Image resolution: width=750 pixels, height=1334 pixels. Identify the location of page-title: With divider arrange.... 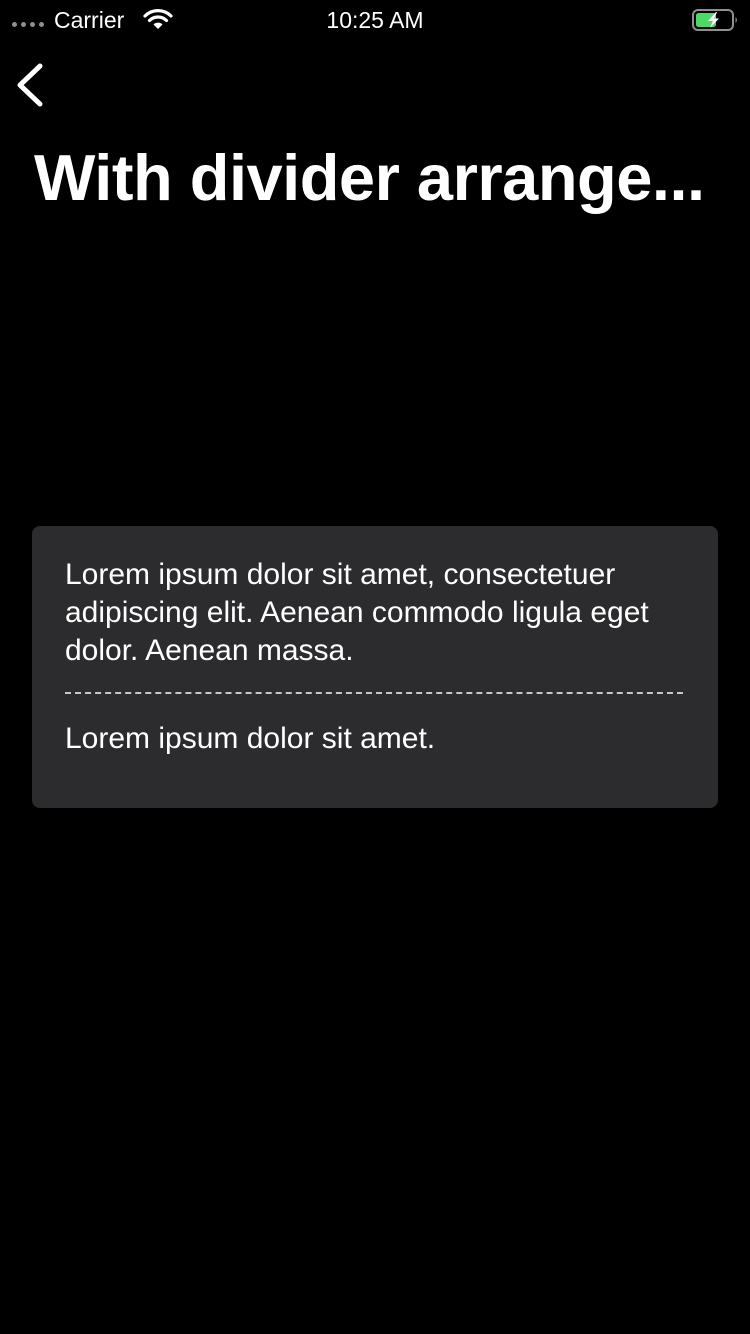
(369, 177).